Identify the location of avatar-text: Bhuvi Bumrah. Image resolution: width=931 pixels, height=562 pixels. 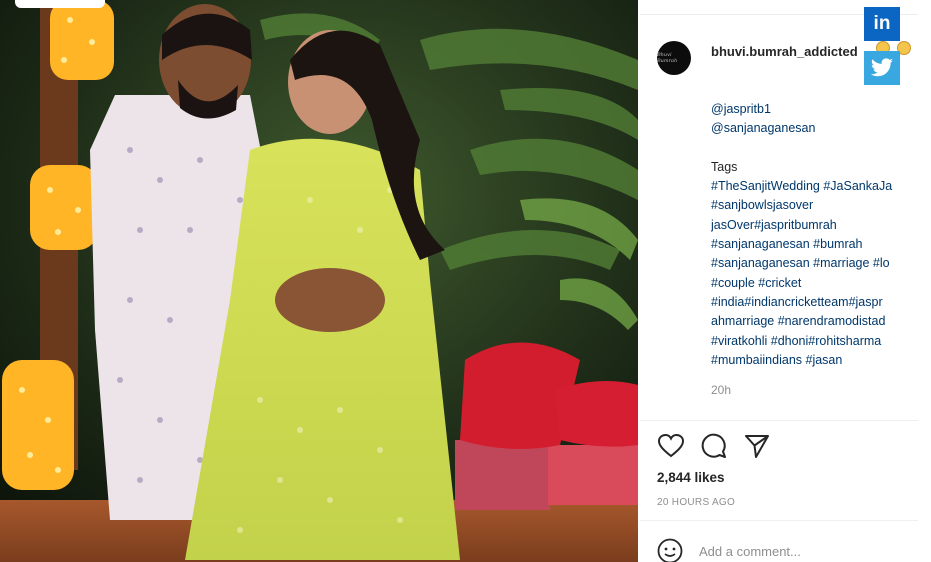
(667, 58).